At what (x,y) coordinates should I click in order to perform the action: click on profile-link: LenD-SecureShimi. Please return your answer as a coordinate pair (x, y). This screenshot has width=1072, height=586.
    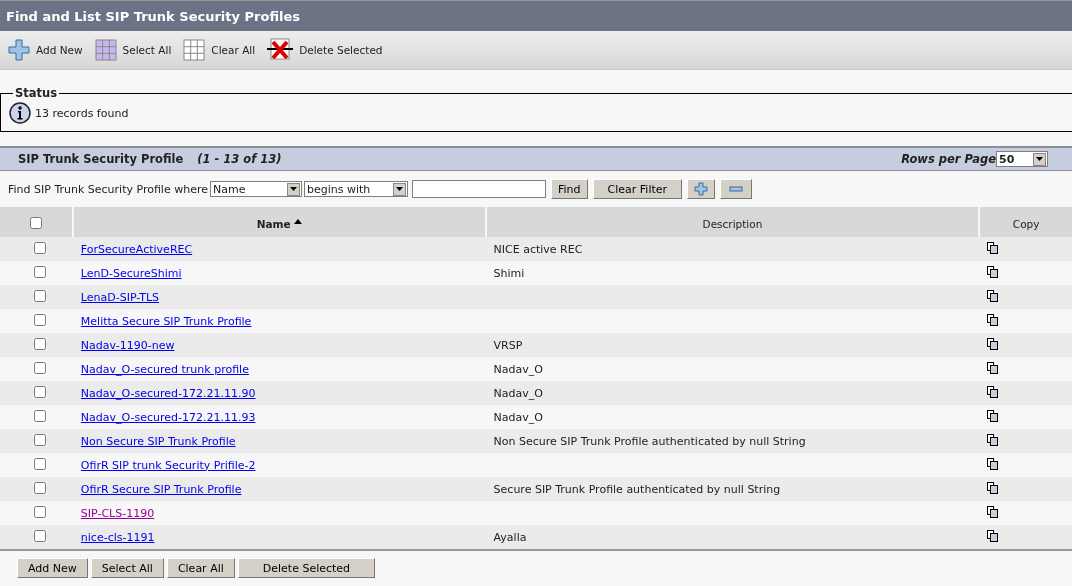
    Looking at the image, I should click on (131, 273).